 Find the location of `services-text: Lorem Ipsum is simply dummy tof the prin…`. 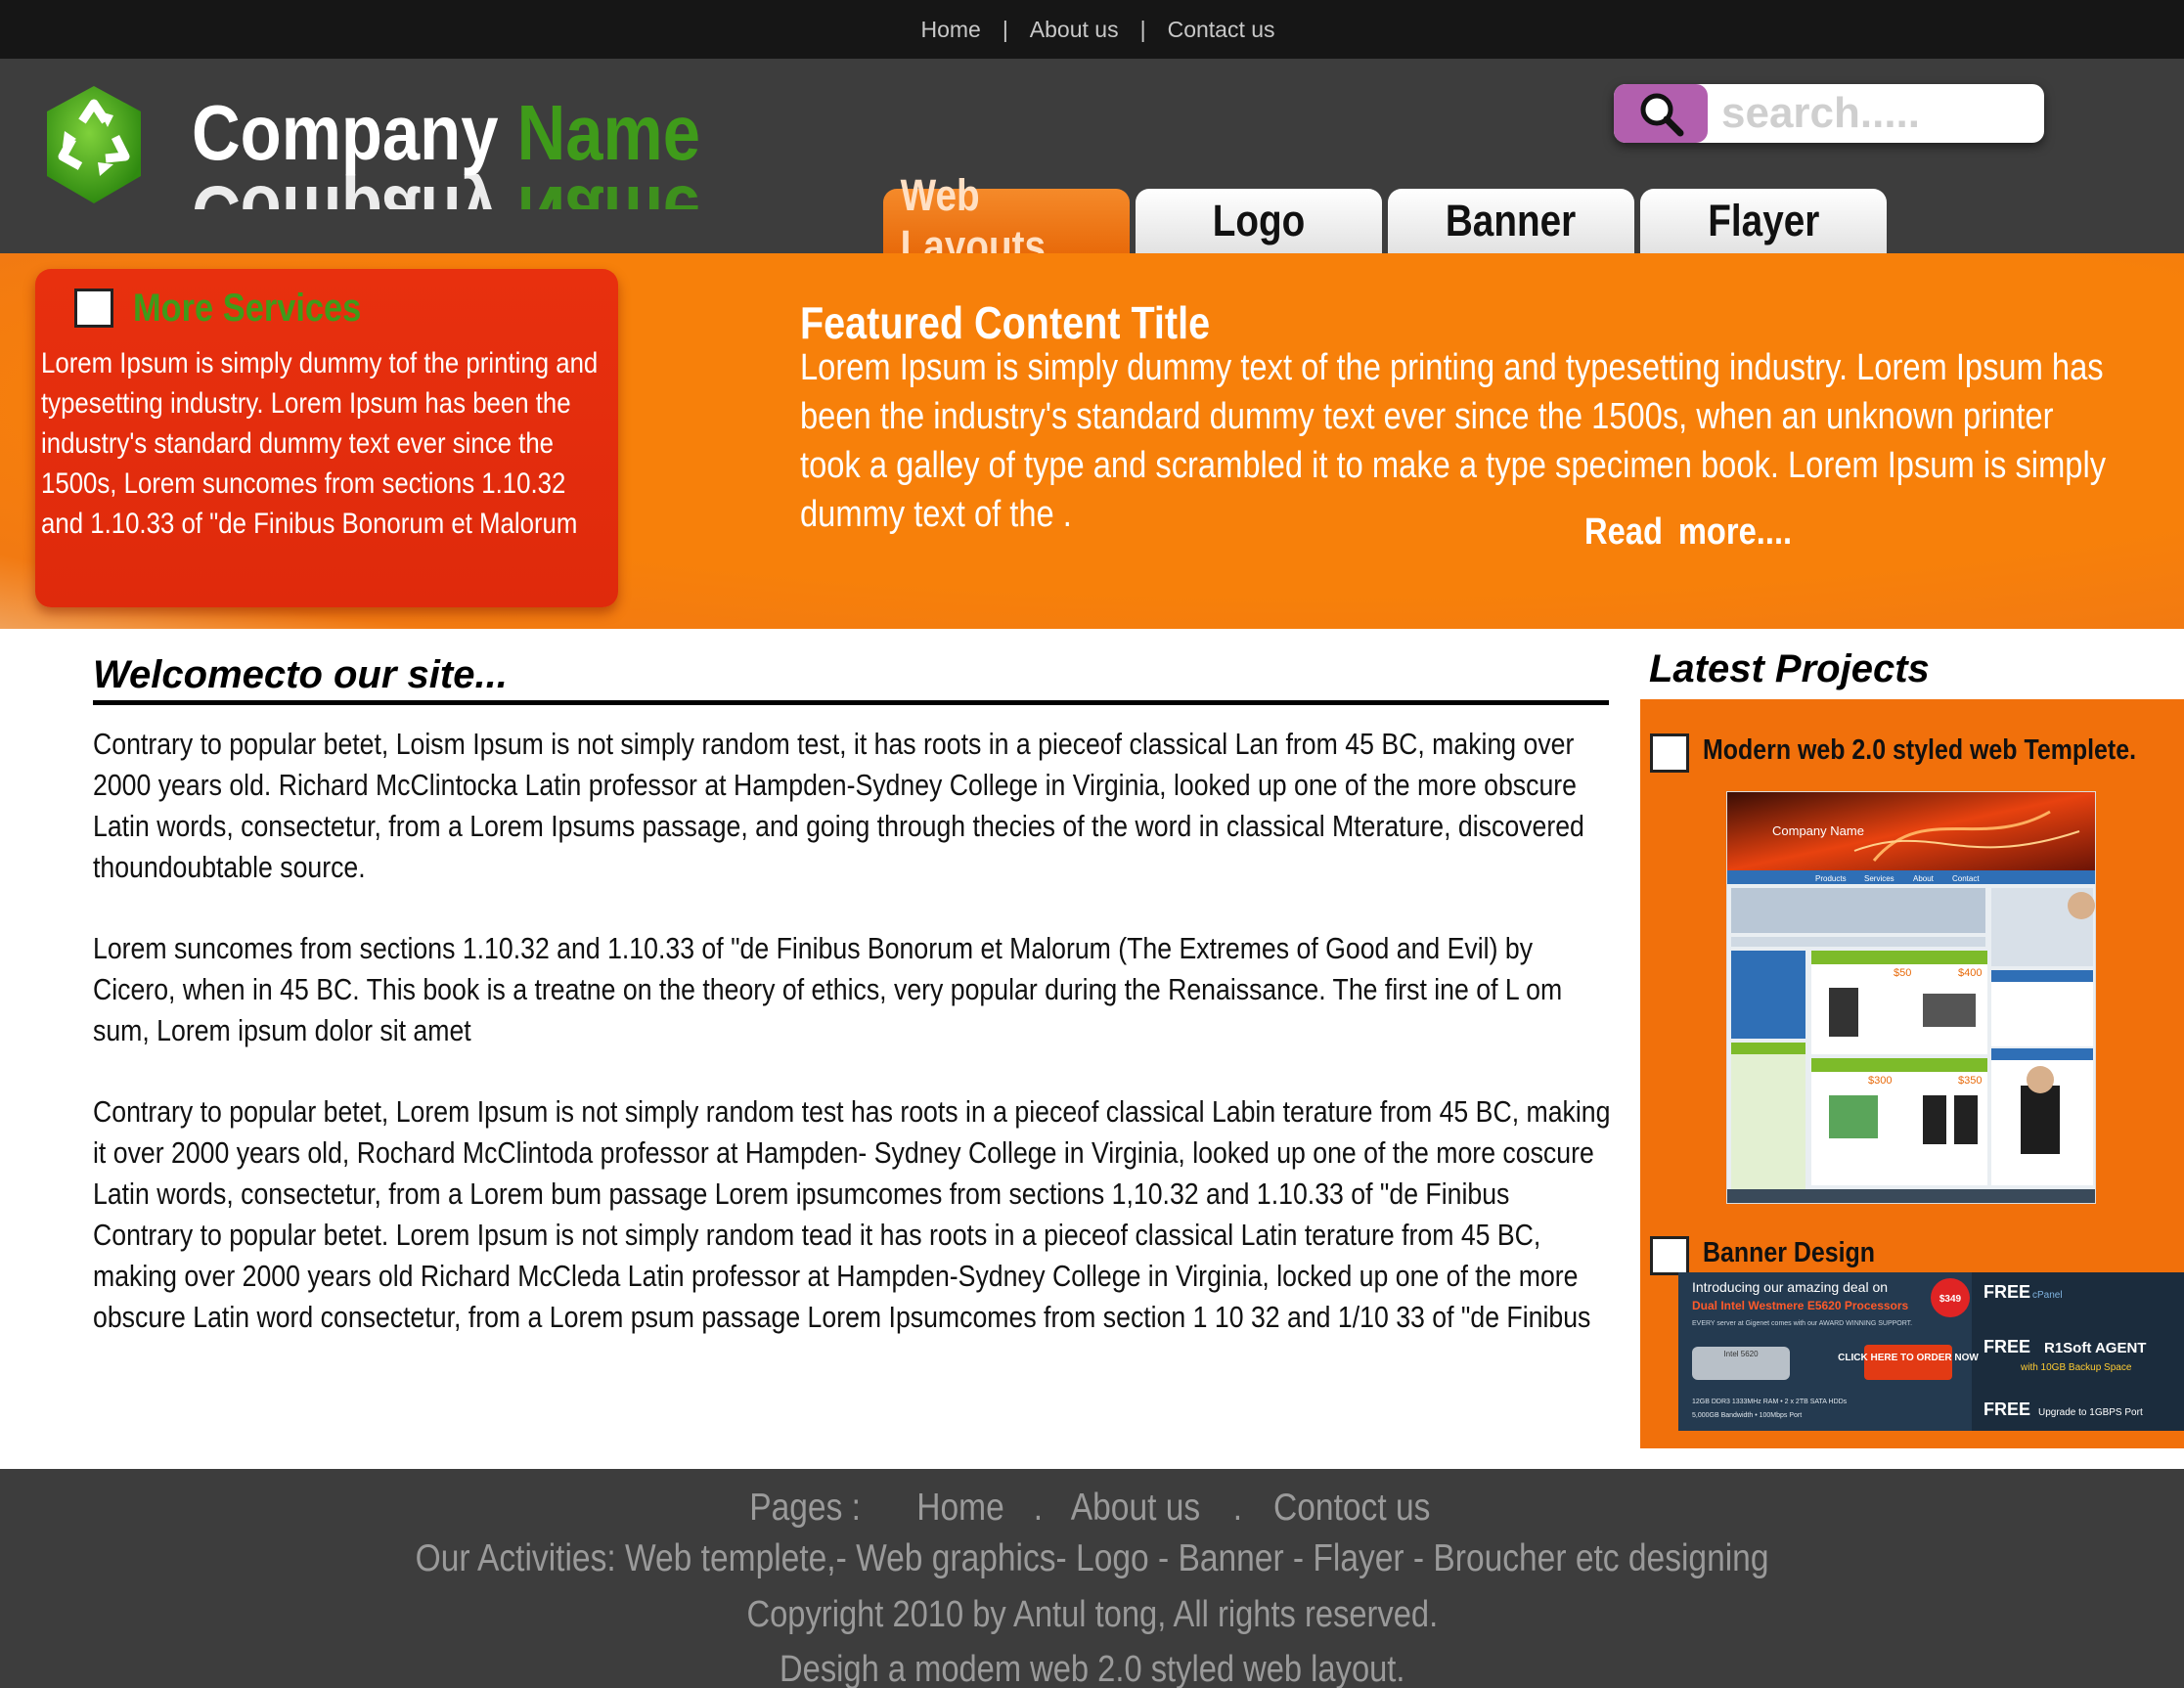

services-text: Lorem Ipsum is simply dummy tof the prin… is located at coordinates (320, 443).